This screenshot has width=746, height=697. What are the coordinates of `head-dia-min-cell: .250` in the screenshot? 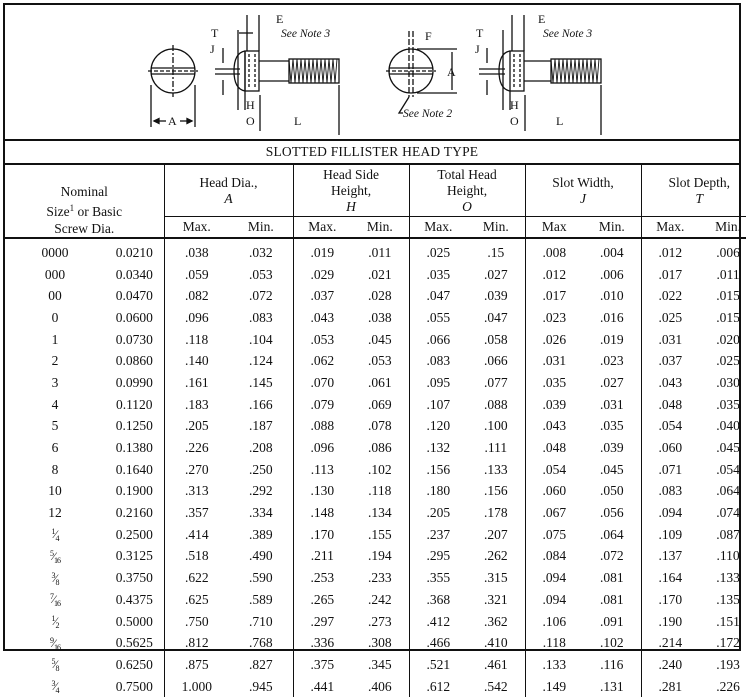 It's located at (260, 469).